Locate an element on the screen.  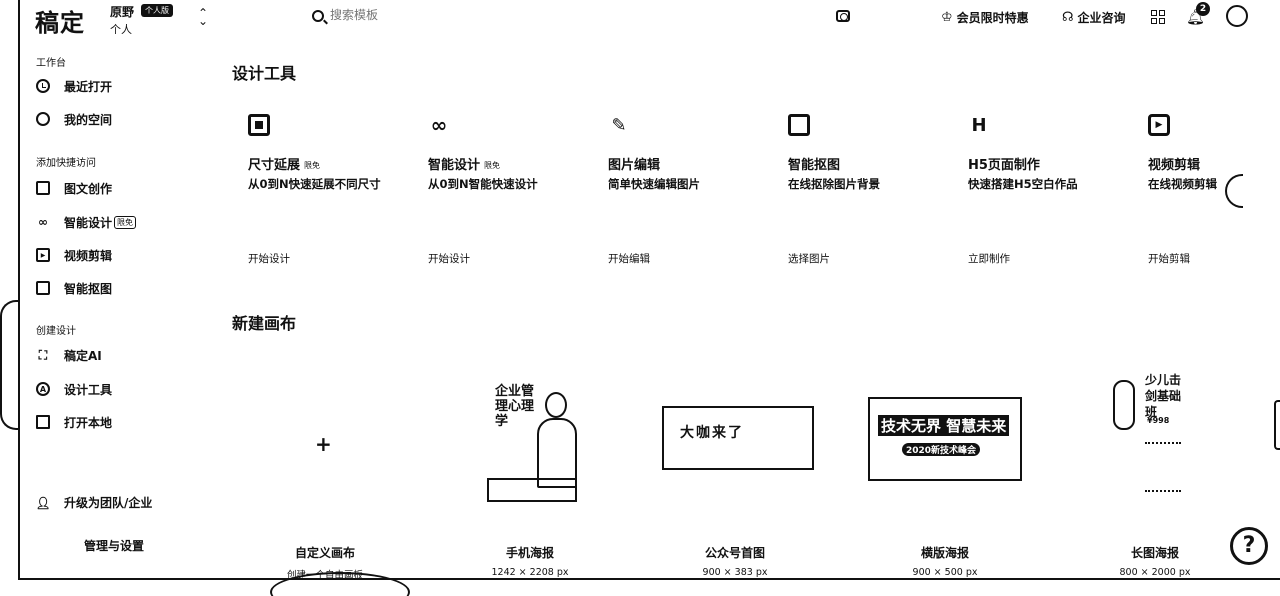
sidebar-item-cutout: 智能抠图 is located at coordinates (74, 288).